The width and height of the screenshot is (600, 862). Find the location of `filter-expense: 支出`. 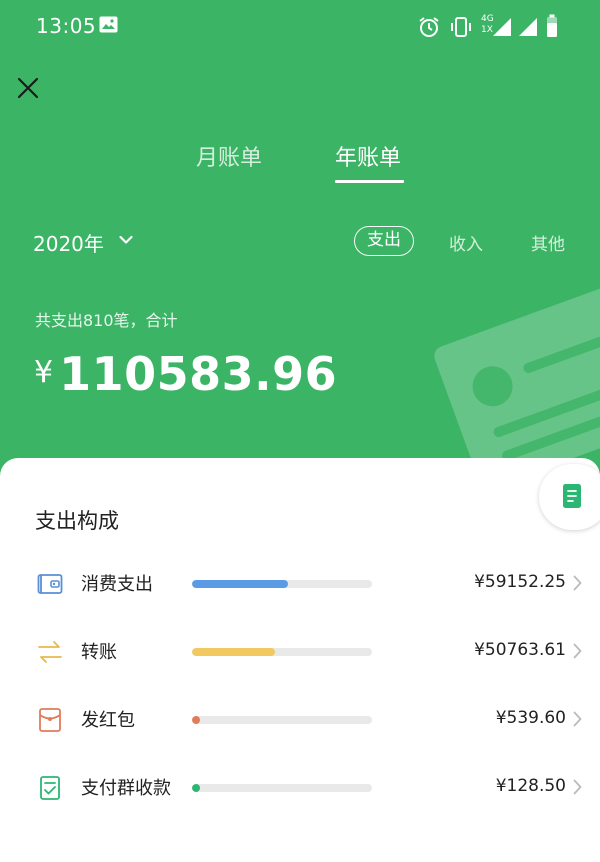

filter-expense: 支出 is located at coordinates (384, 241).